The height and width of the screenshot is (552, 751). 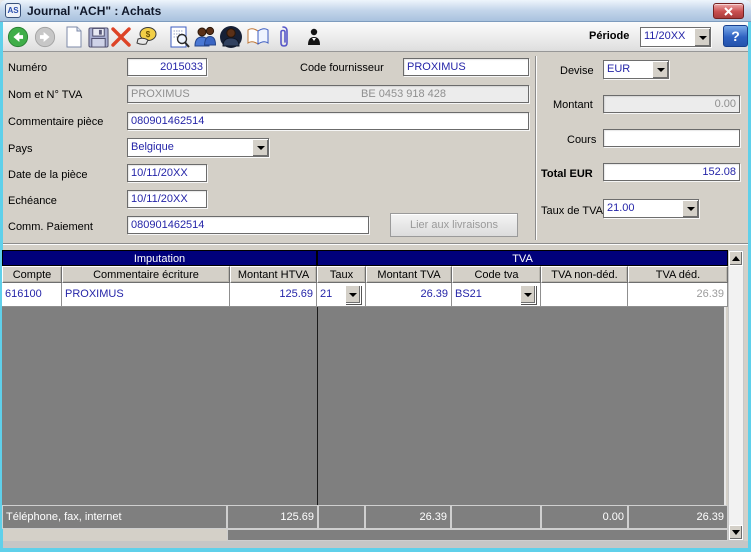 I want to click on taux-tva-label: Taux de TVA, so click(x=572, y=211).